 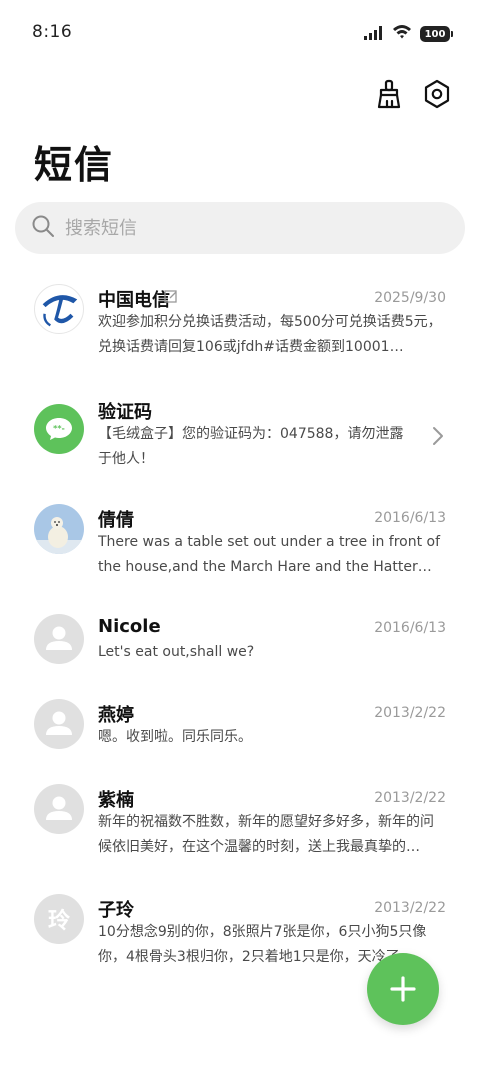 What do you see at coordinates (129, 626) in the screenshot?
I see `conversation-name: Nicole` at bounding box center [129, 626].